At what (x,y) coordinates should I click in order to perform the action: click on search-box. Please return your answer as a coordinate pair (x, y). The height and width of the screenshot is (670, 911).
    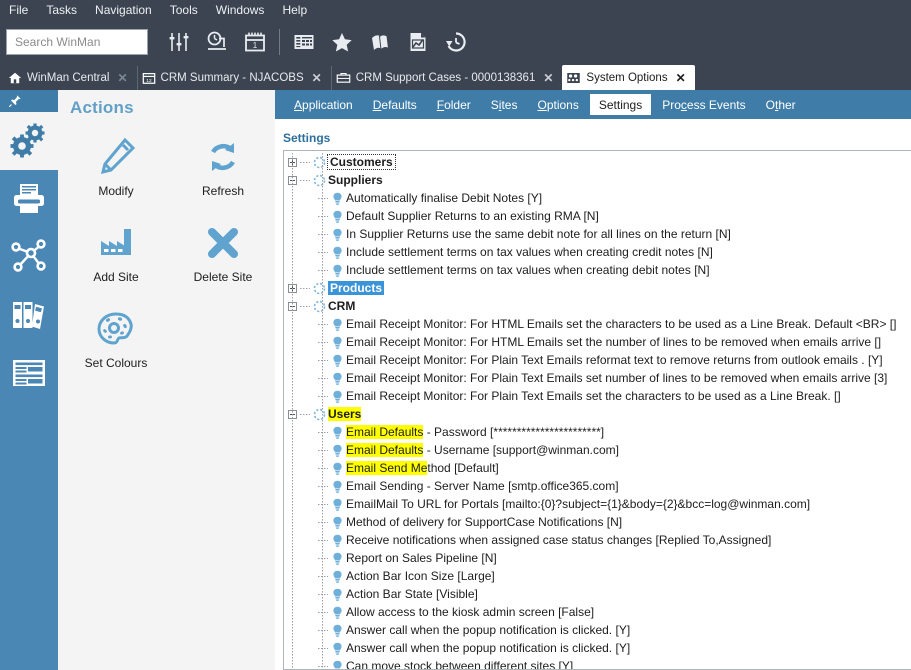
    Looking at the image, I should click on (77, 42).